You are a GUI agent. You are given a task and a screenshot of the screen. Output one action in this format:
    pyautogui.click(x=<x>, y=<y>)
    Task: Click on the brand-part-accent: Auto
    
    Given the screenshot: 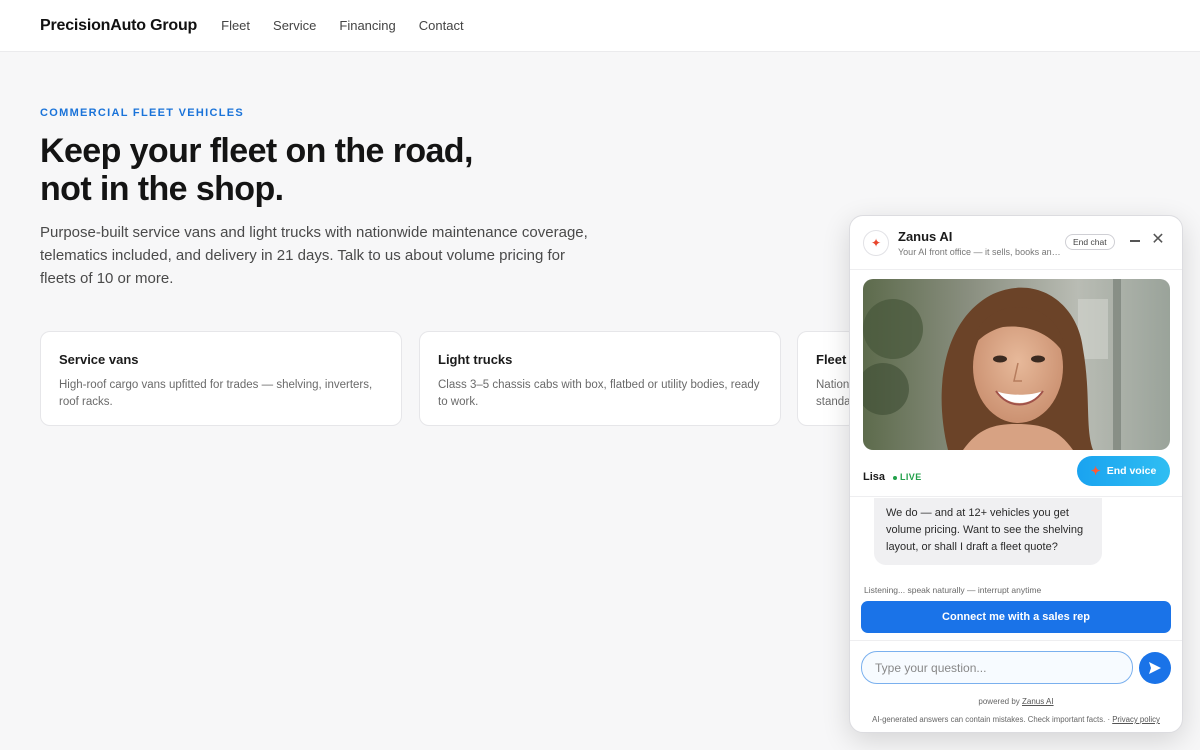 What is the action you would take?
    pyautogui.click(x=128, y=25)
    